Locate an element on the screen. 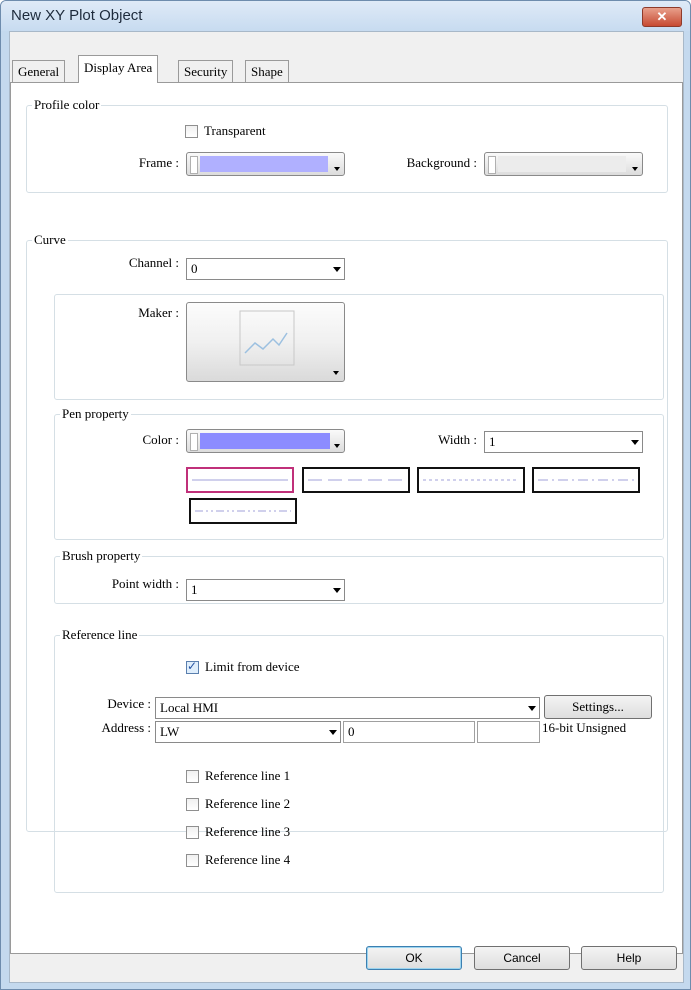 The height and width of the screenshot is (990, 691). dot-line-icon is located at coordinates (471, 480).